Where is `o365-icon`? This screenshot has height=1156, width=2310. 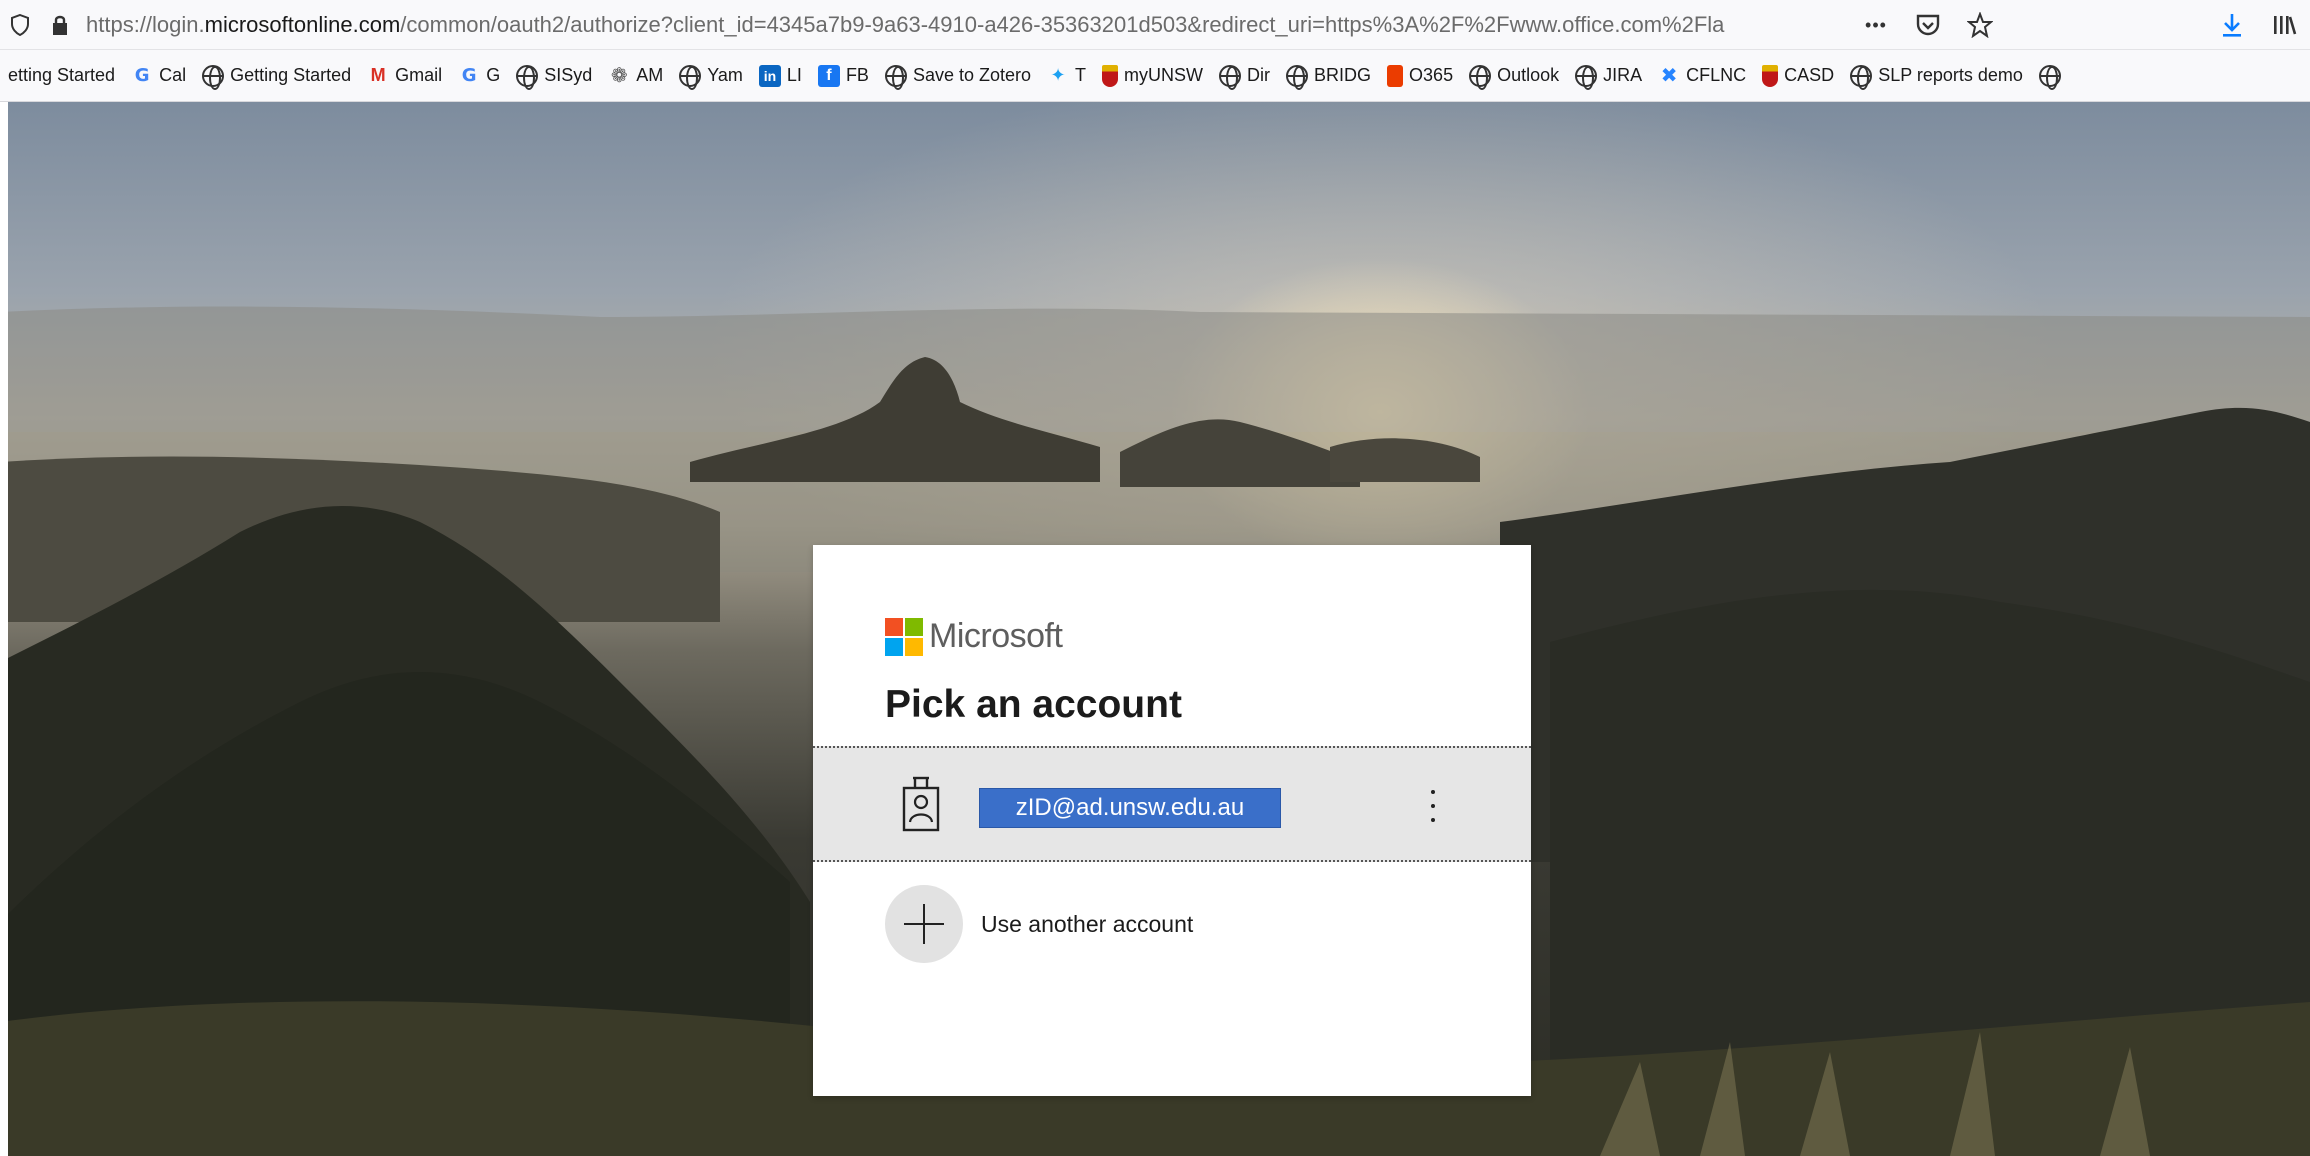 o365-icon is located at coordinates (1395, 75).